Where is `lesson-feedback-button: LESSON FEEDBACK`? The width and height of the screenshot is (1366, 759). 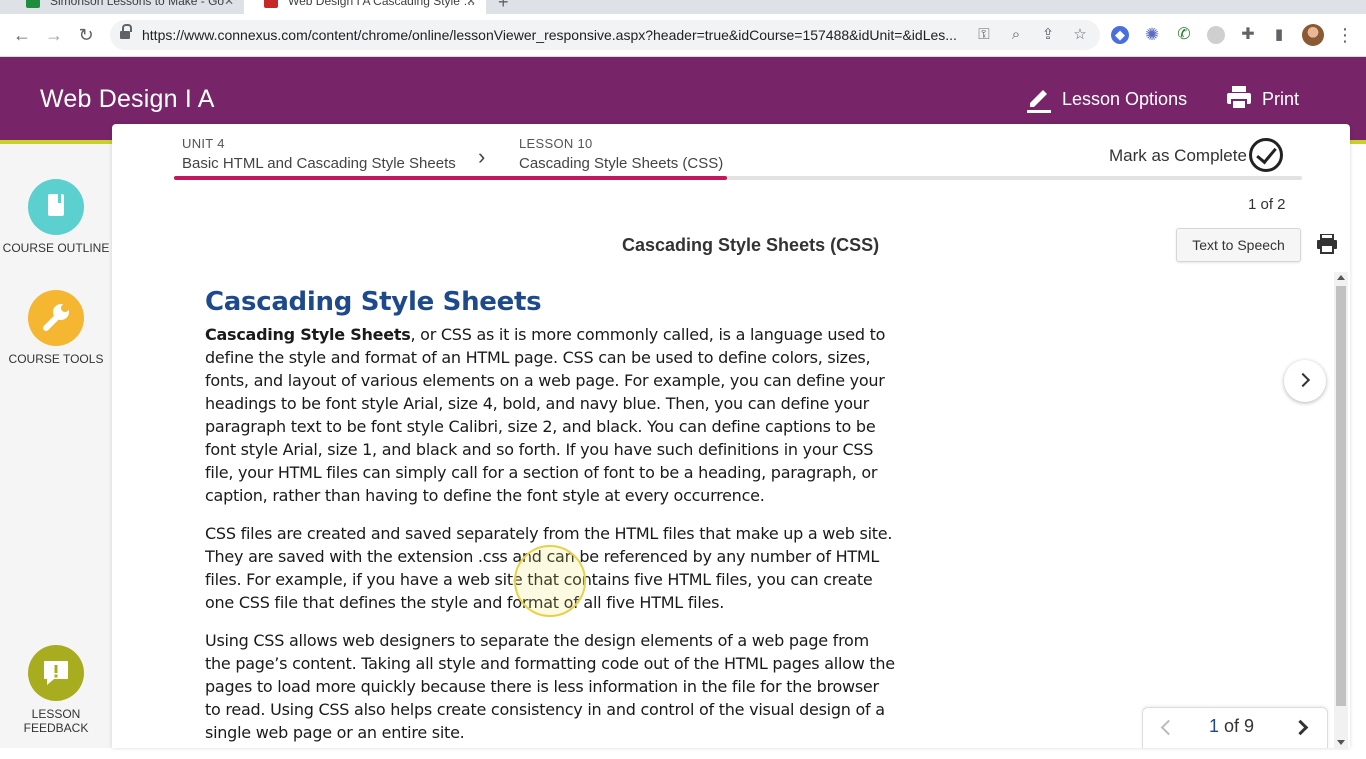 lesson-feedback-button: LESSON FEEDBACK is located at coordinates (56, 692).